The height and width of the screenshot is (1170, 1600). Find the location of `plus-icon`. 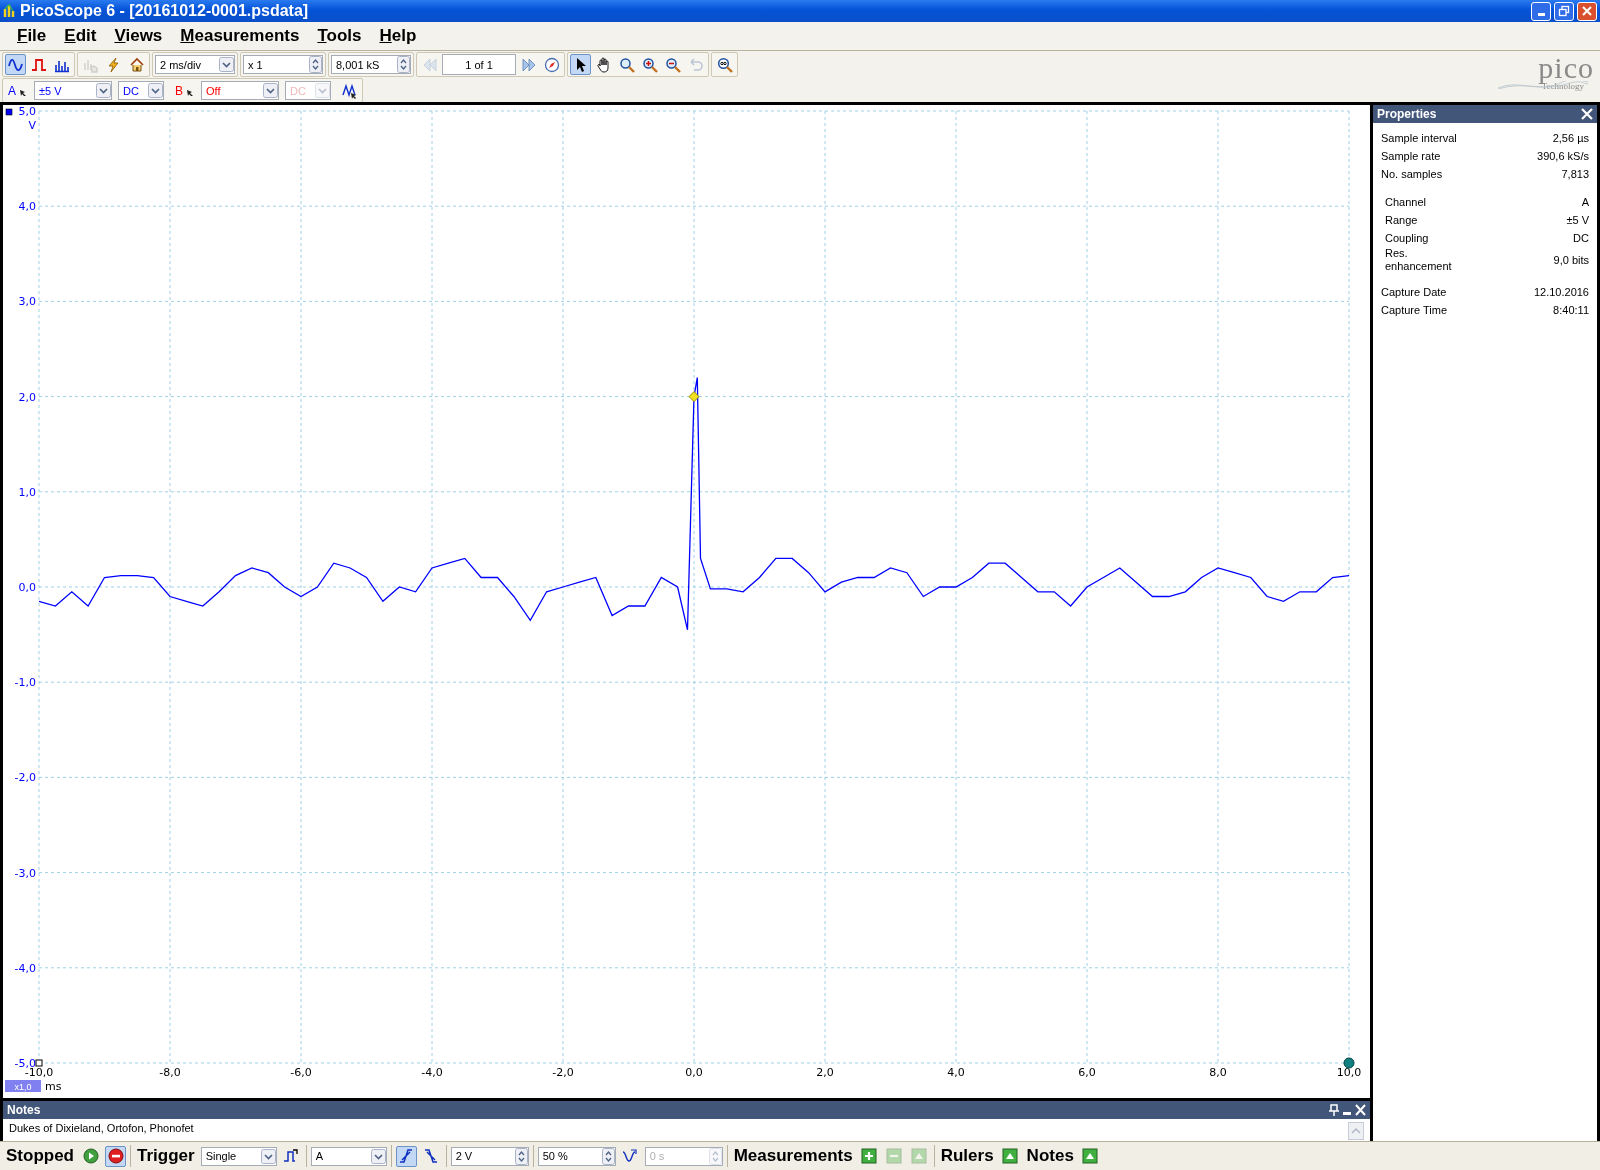

plus-icon is located at coordinates (869, 1156).